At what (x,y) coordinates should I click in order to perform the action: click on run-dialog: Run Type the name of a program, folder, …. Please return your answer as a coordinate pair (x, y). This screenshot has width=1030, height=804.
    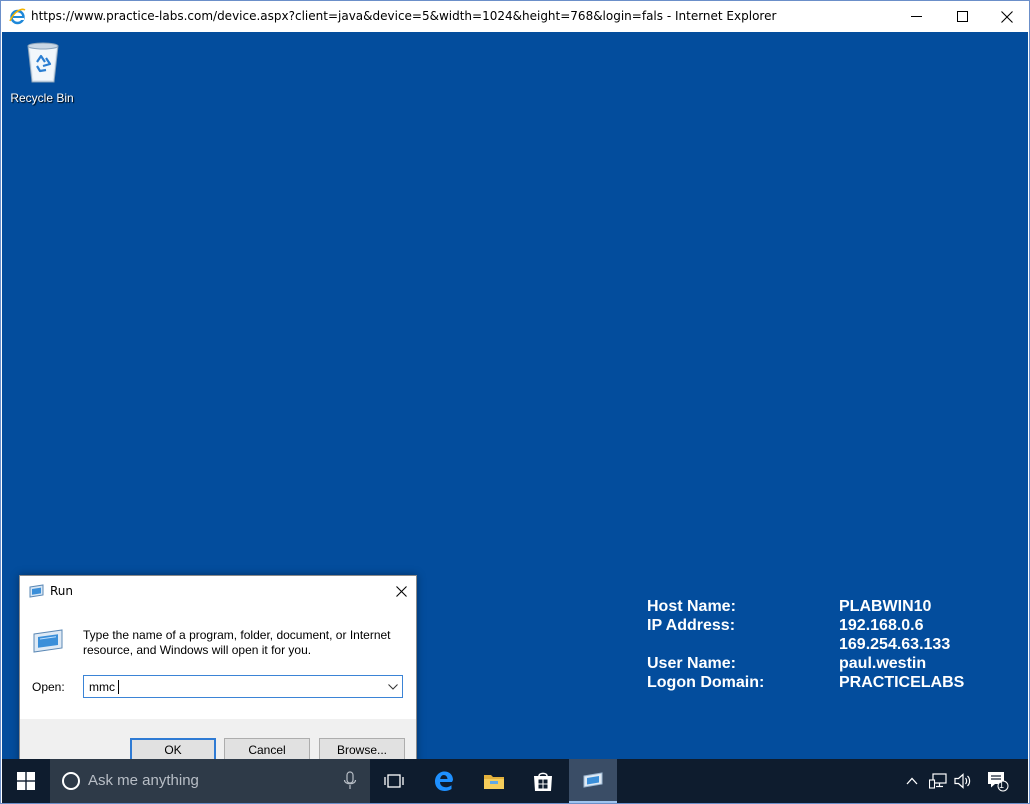
    Looking at the image, I should click on (218, 677).